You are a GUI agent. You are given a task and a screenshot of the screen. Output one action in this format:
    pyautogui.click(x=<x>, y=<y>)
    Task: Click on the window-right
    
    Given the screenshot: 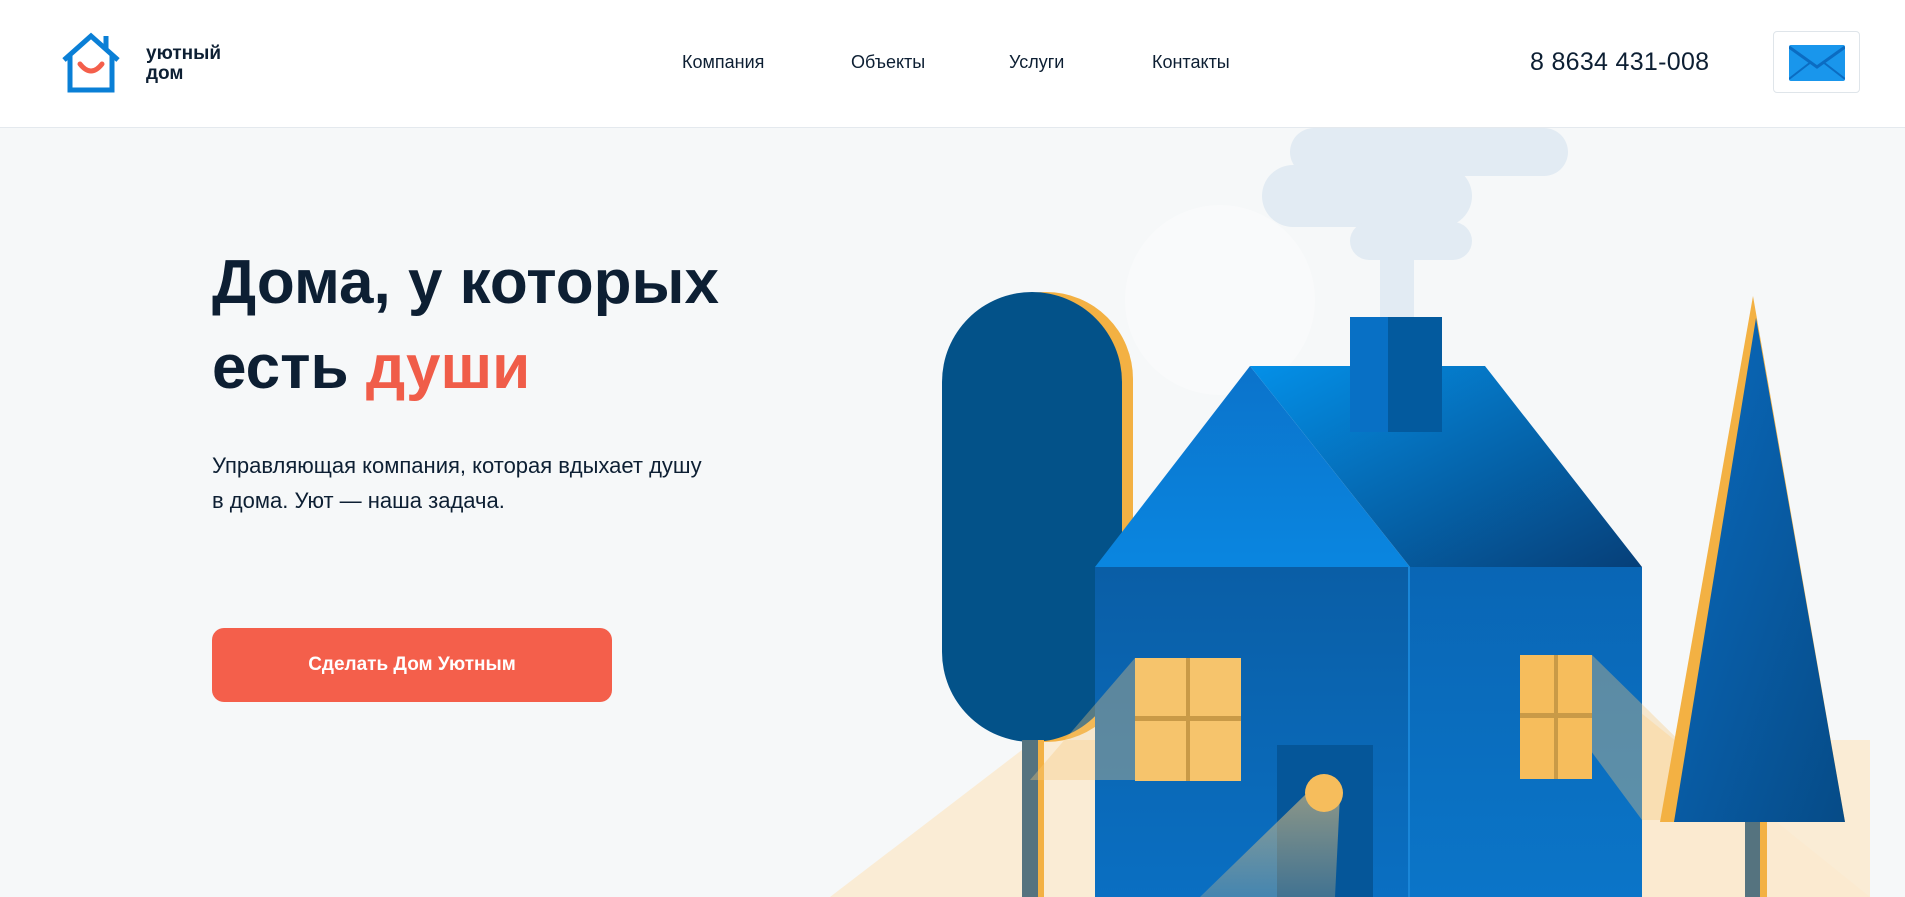 What is the action you would take?
    pyautogui.click(x=1556, y=717)
    